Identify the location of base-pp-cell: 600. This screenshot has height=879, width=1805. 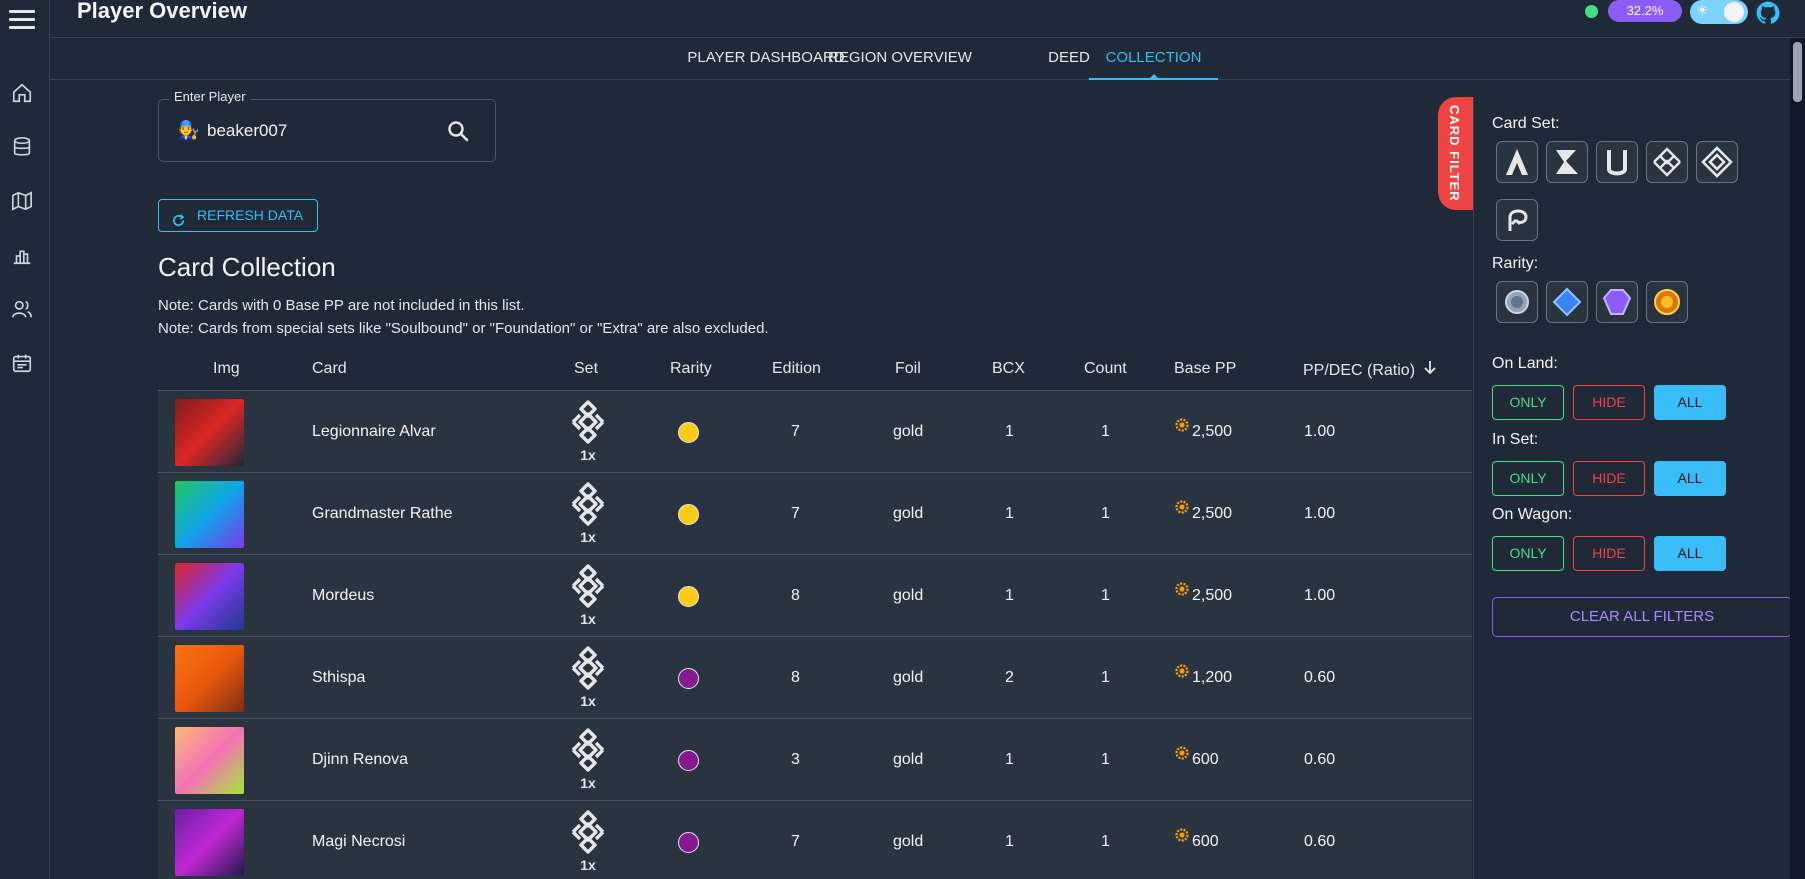
(1196, 757).